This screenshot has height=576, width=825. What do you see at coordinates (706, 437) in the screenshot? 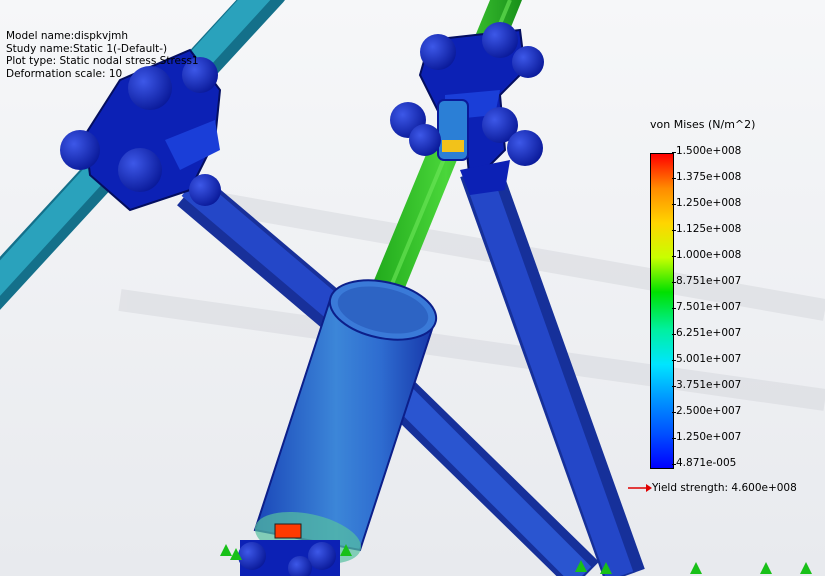
I see `colorbar-tick: 1.250e+007` at bounding box center [706, 437].